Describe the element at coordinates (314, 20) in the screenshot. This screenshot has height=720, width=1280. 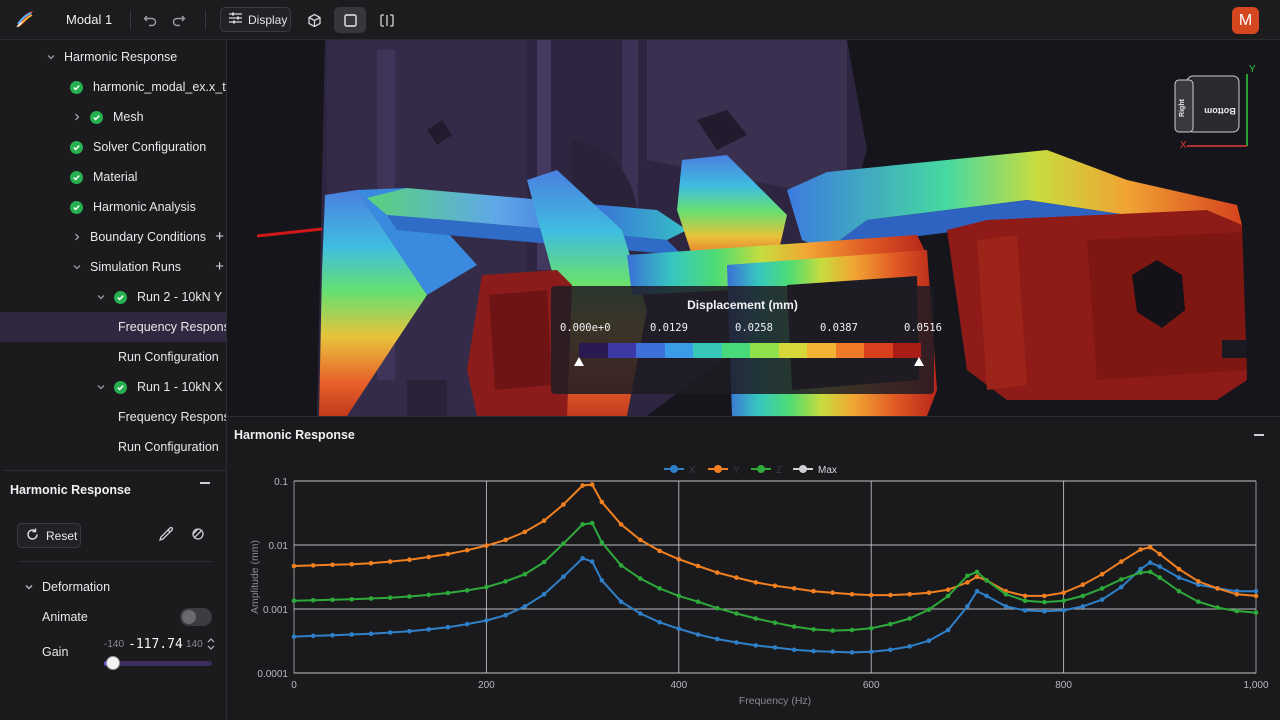
I see `cube-view-icon` at that location.